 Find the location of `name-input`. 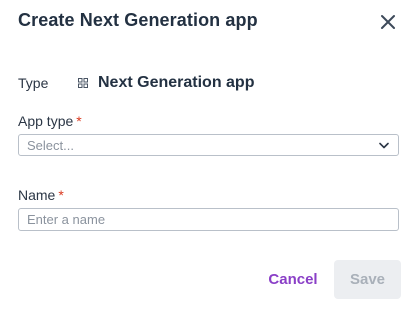

name-input is located at coordinates (208, 219).